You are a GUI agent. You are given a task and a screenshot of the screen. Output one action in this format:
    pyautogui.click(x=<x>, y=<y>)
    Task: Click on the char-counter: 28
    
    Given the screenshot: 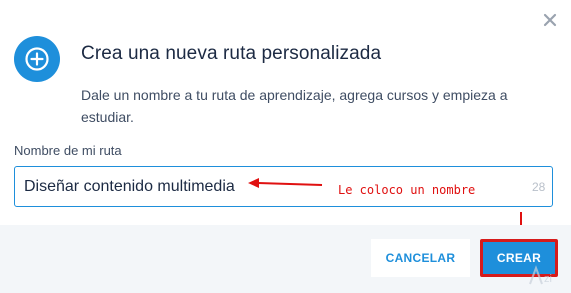 What is the action you would take?
    pyautogui.click(x=539, y=187)
    